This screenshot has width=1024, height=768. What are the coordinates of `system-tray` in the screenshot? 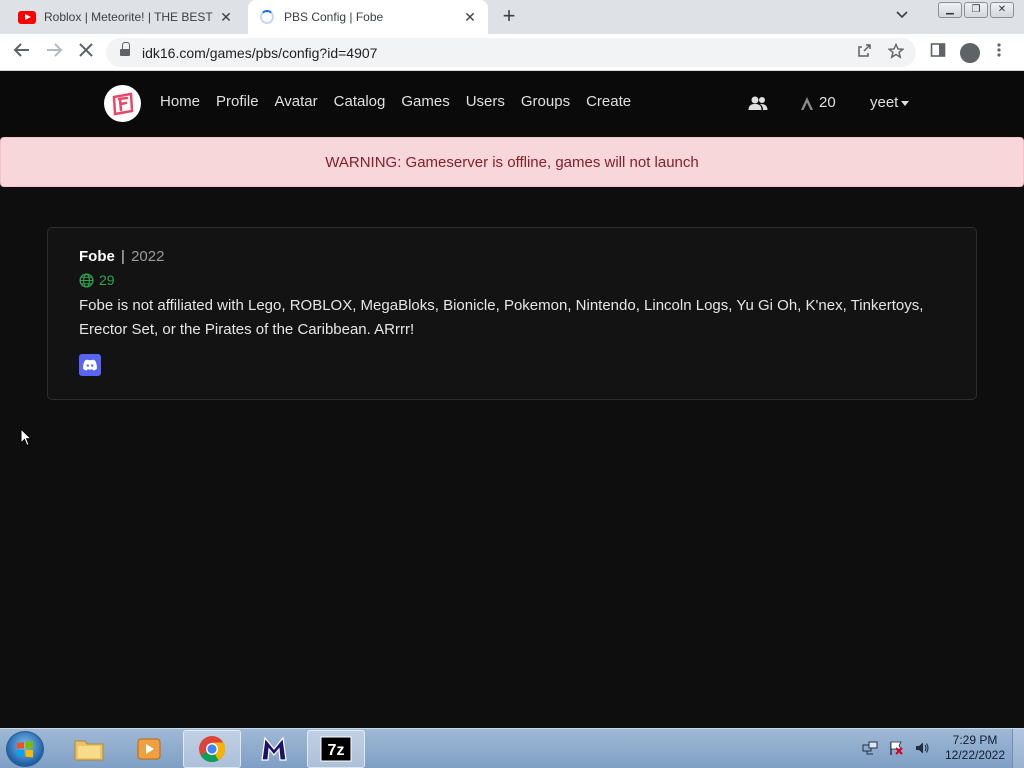 It's located at (896, 749).